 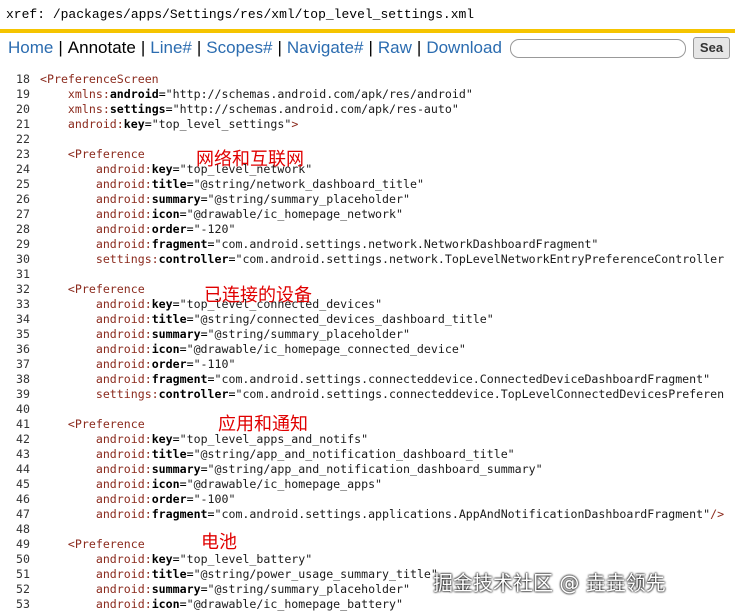 I want to click on line-number: 38, so click(x=15, y=379).